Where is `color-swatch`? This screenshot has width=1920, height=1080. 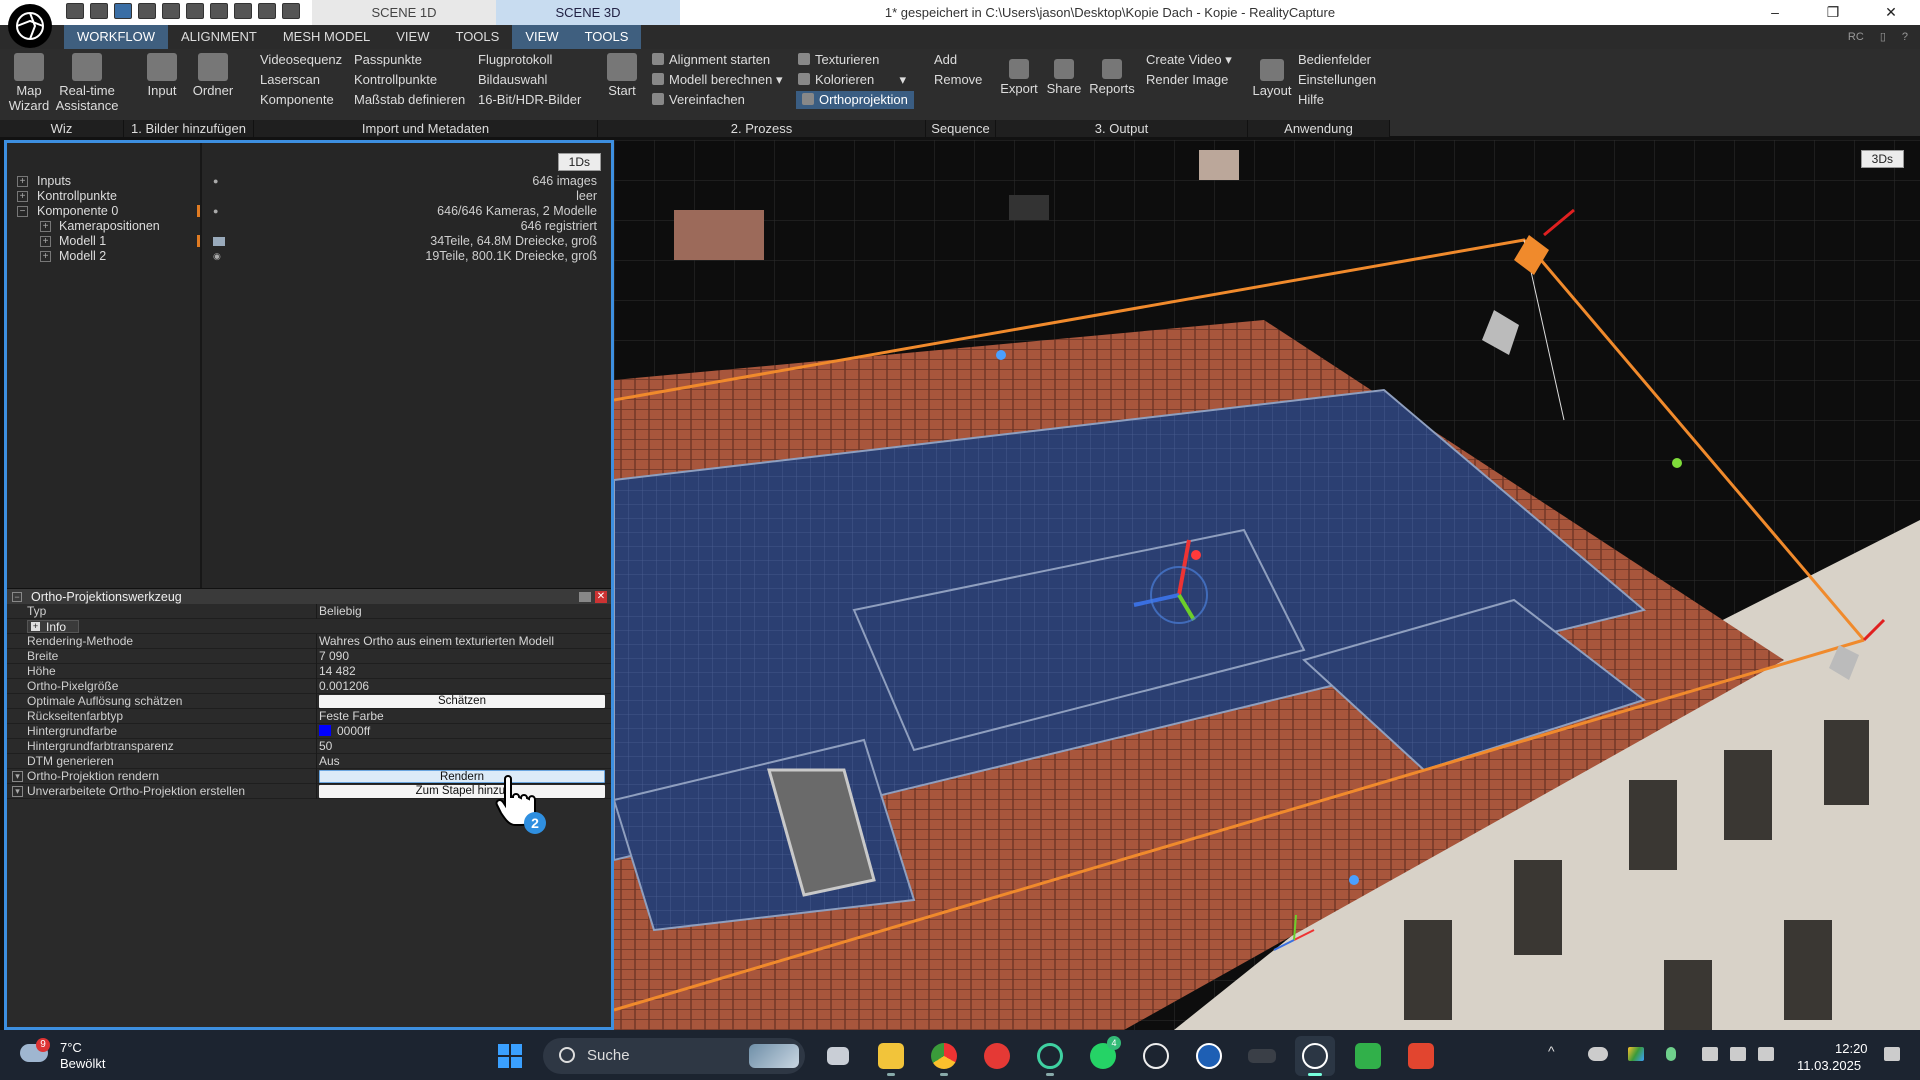
color-swatch is located at coordinates (325, 730).